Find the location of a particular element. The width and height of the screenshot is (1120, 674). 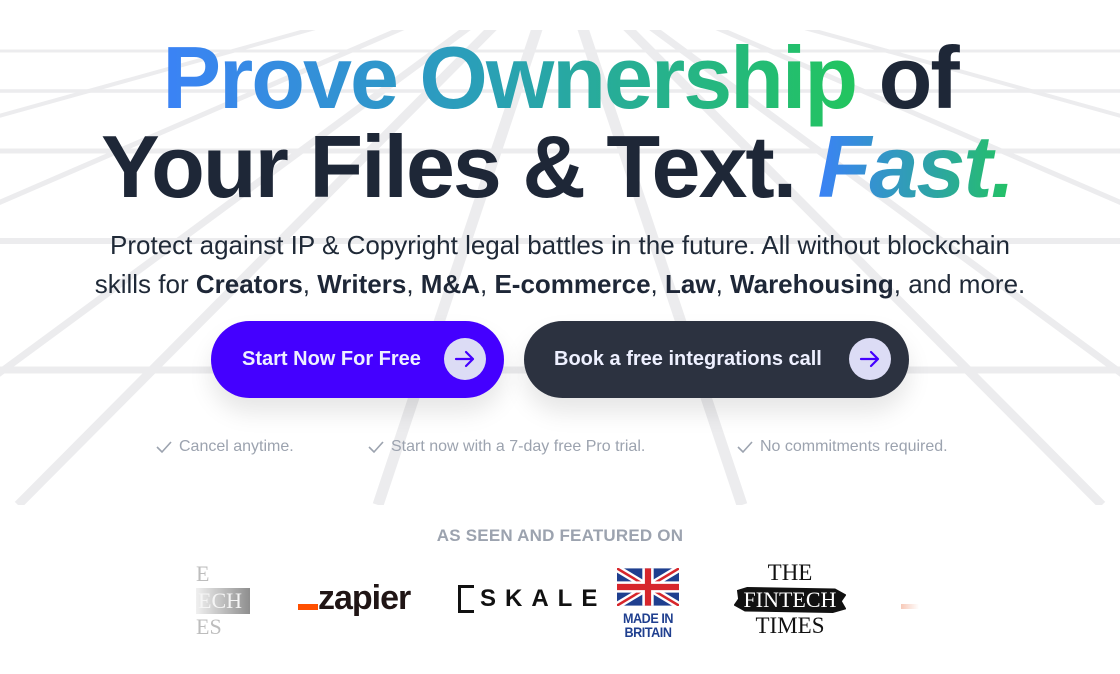

benefit-text: Start now with a 7-day free Pro trial. is located at coordinates (518, 446).